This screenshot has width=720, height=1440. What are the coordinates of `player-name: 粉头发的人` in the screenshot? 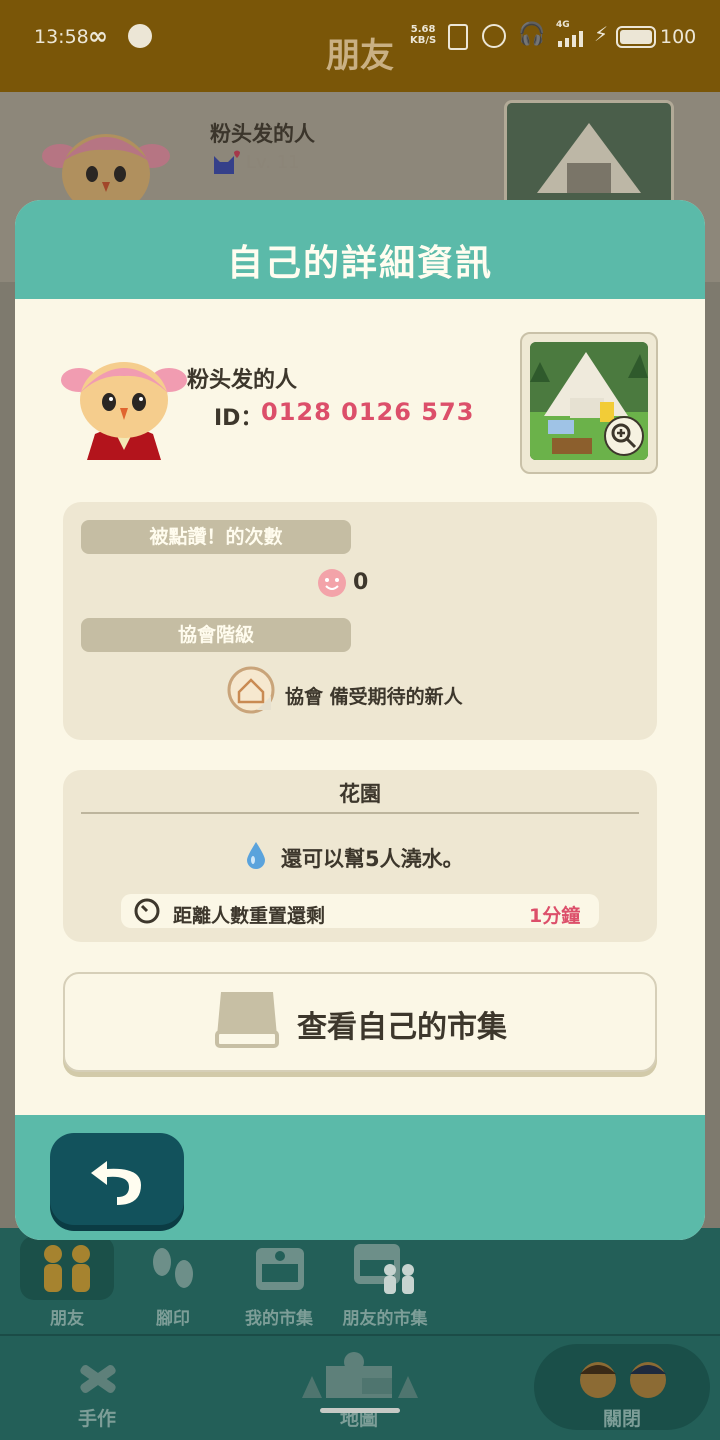 It's located at (242, 380).